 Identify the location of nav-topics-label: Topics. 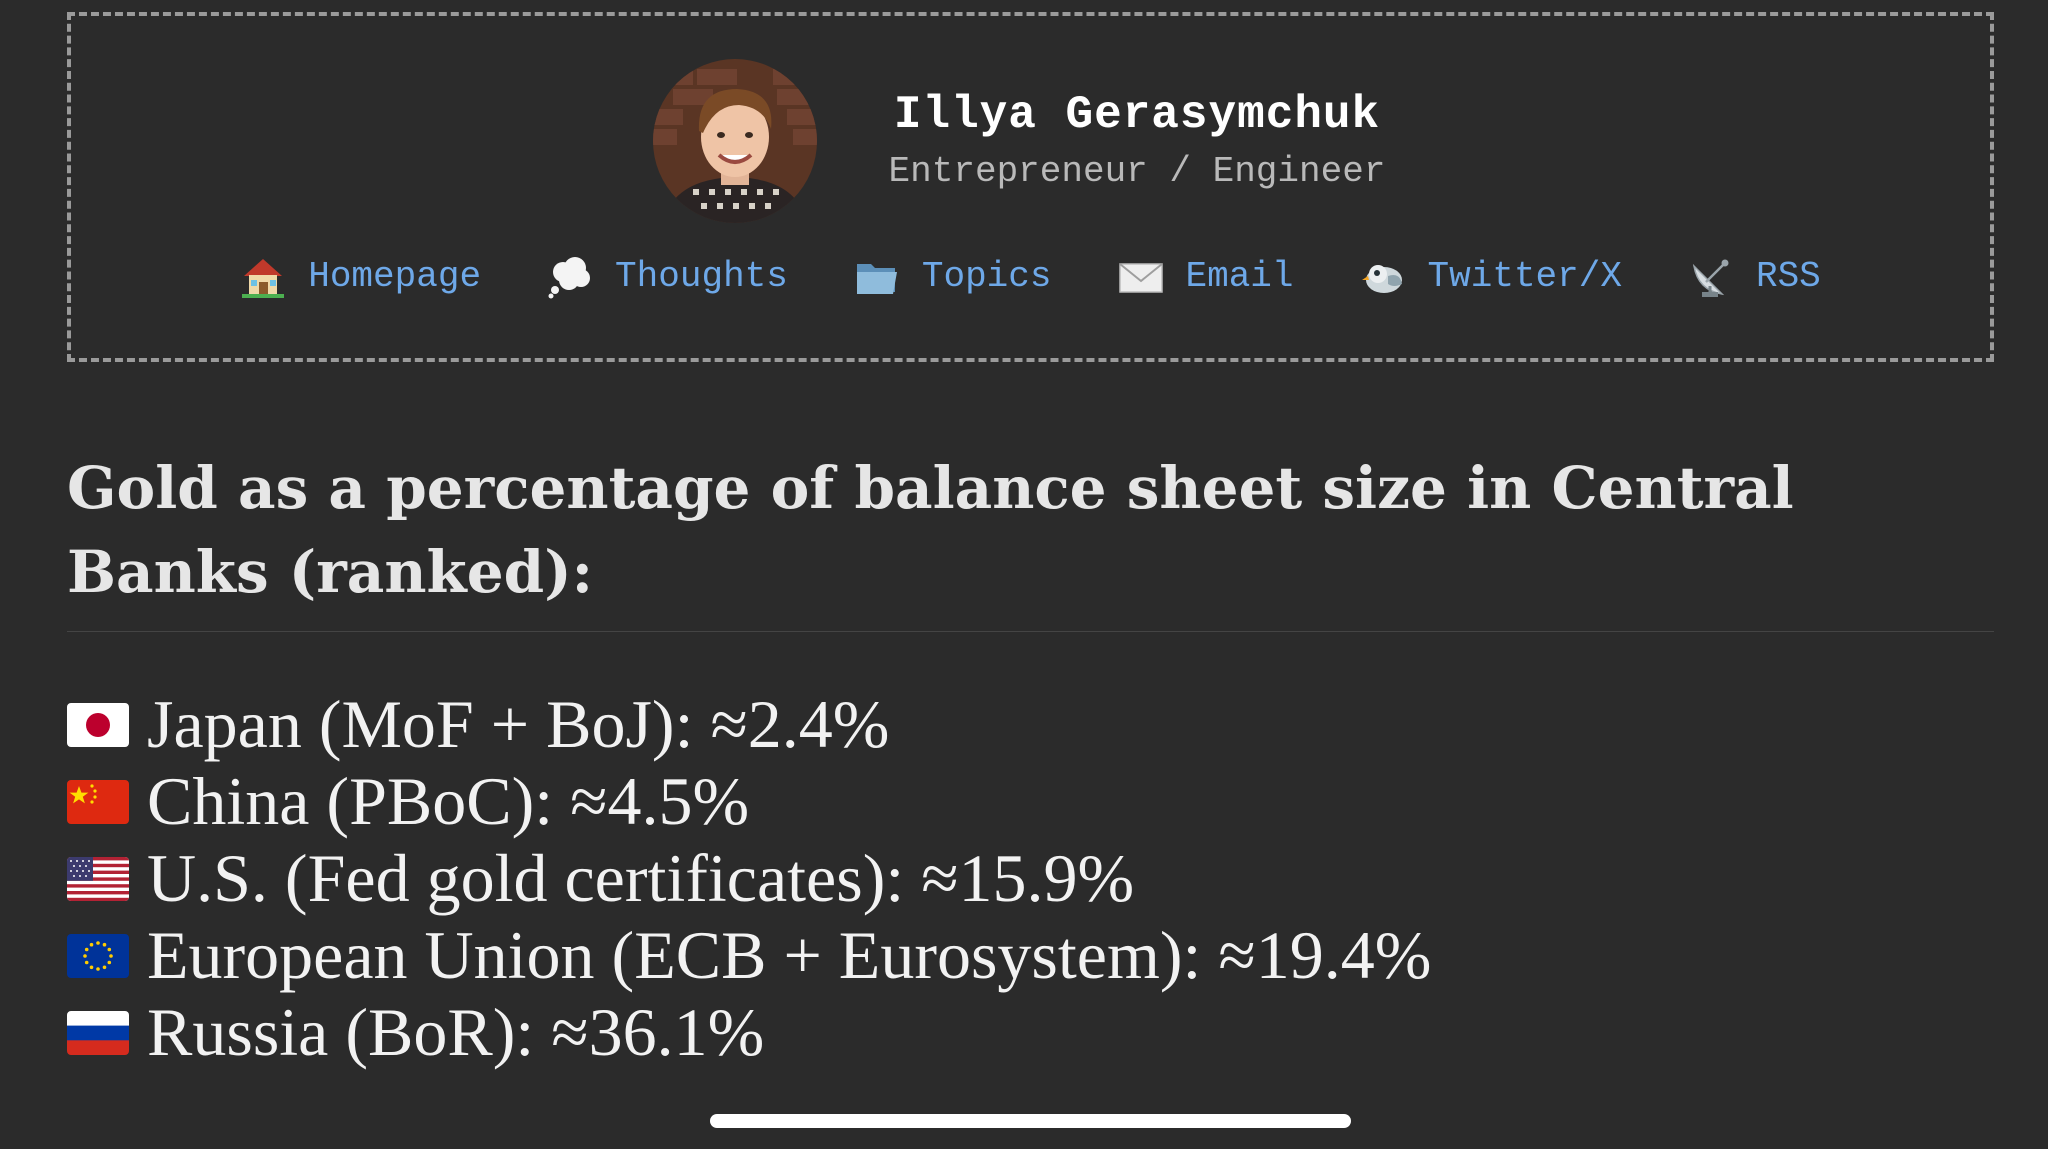
(986, 276).